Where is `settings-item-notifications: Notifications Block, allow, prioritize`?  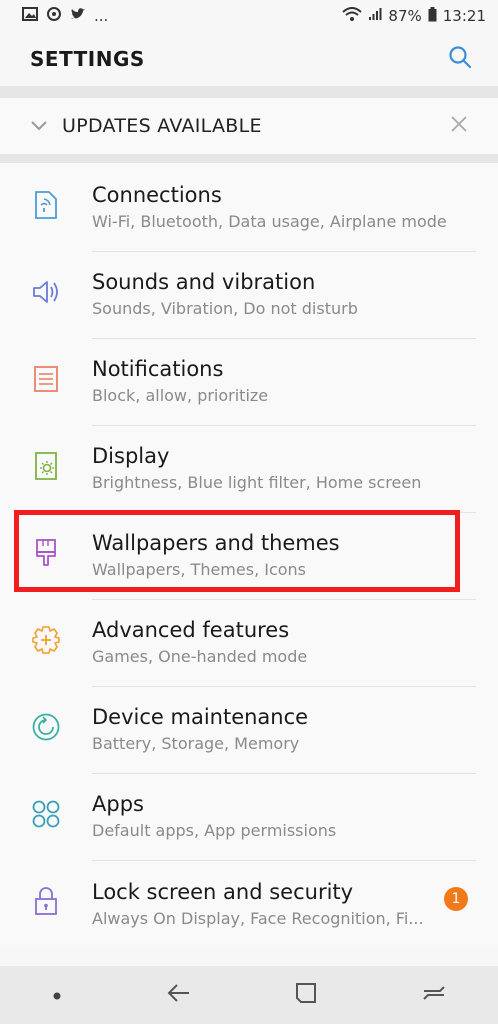 settings-item-notifications: Notifications Block, allow, prioritize is located at coordinates (249, 381).